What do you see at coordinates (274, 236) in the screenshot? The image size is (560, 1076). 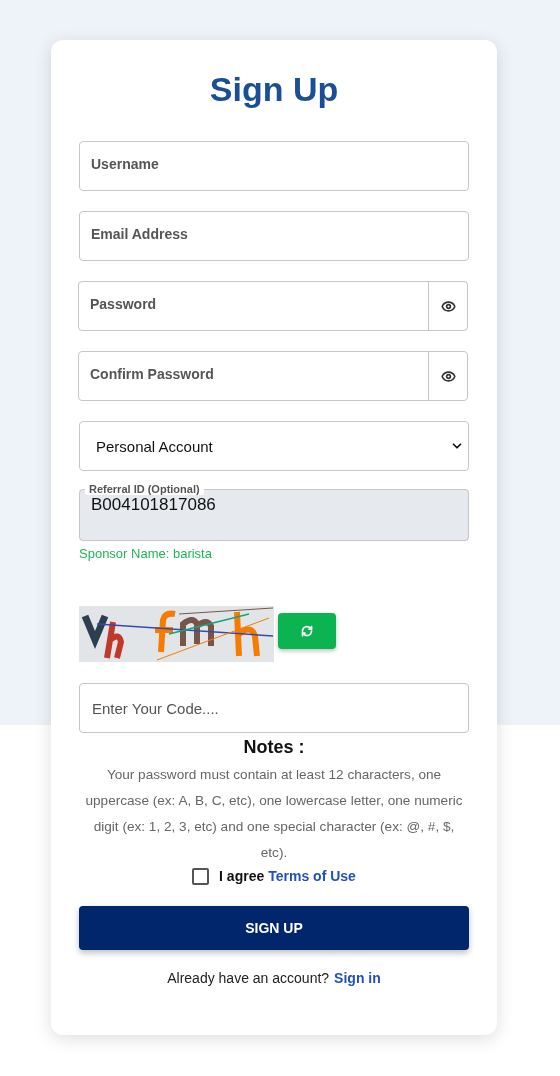 I see `input-field: Email Address` at bounding box center [274, 236].